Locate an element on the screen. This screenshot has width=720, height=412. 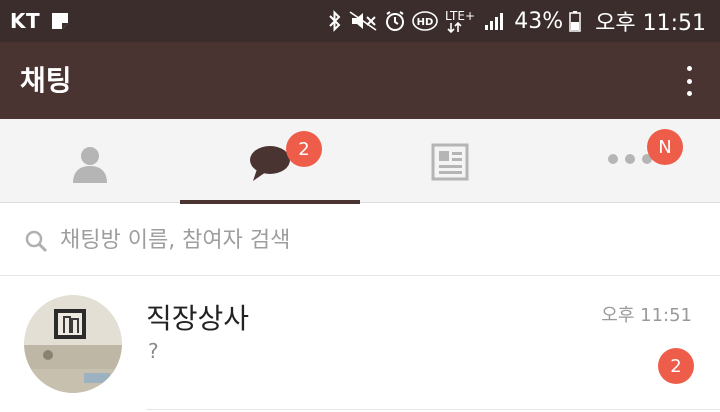
status-bar: KT HD LTE+ 43% 오후 11:51 is located at coordinates (360, 21).